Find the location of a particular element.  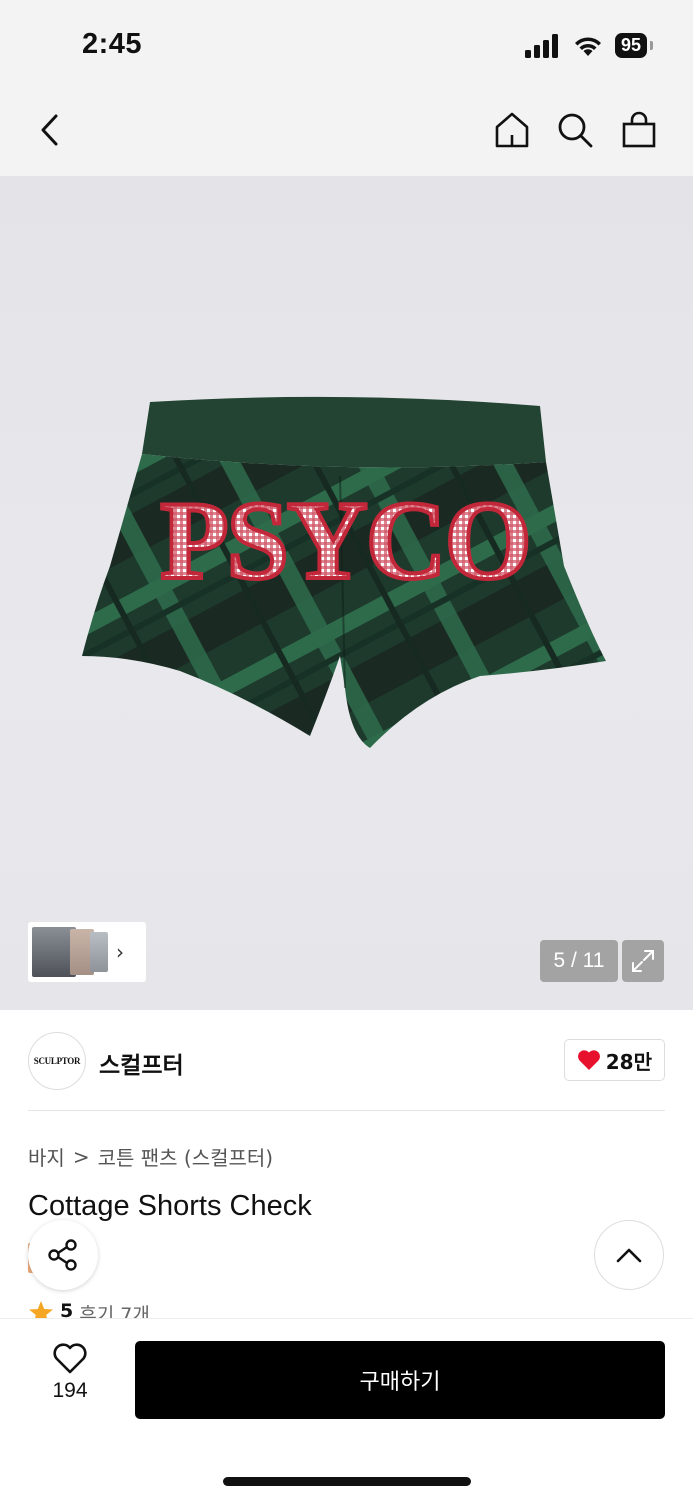

scroll-to-top-button is located at coordinates (629, 1255).